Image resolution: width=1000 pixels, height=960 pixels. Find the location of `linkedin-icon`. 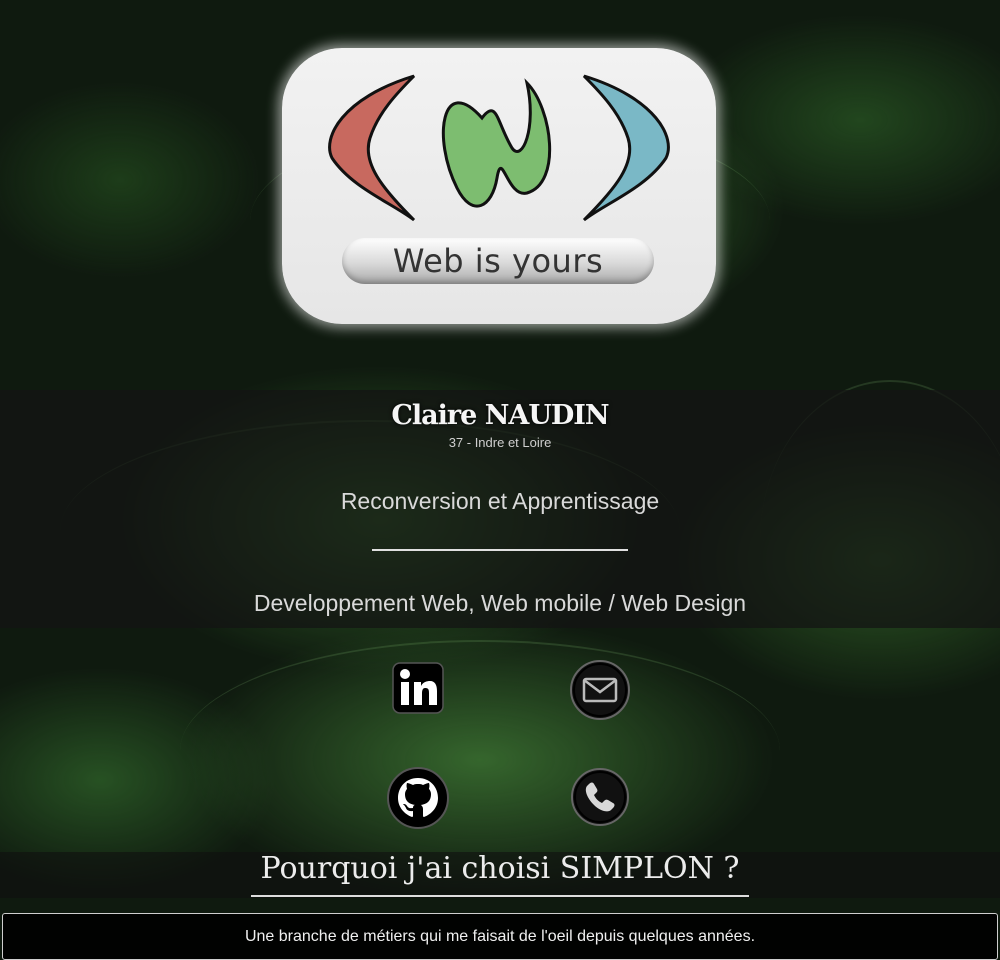

linkedin-icon is located at coordinates (418, 688).